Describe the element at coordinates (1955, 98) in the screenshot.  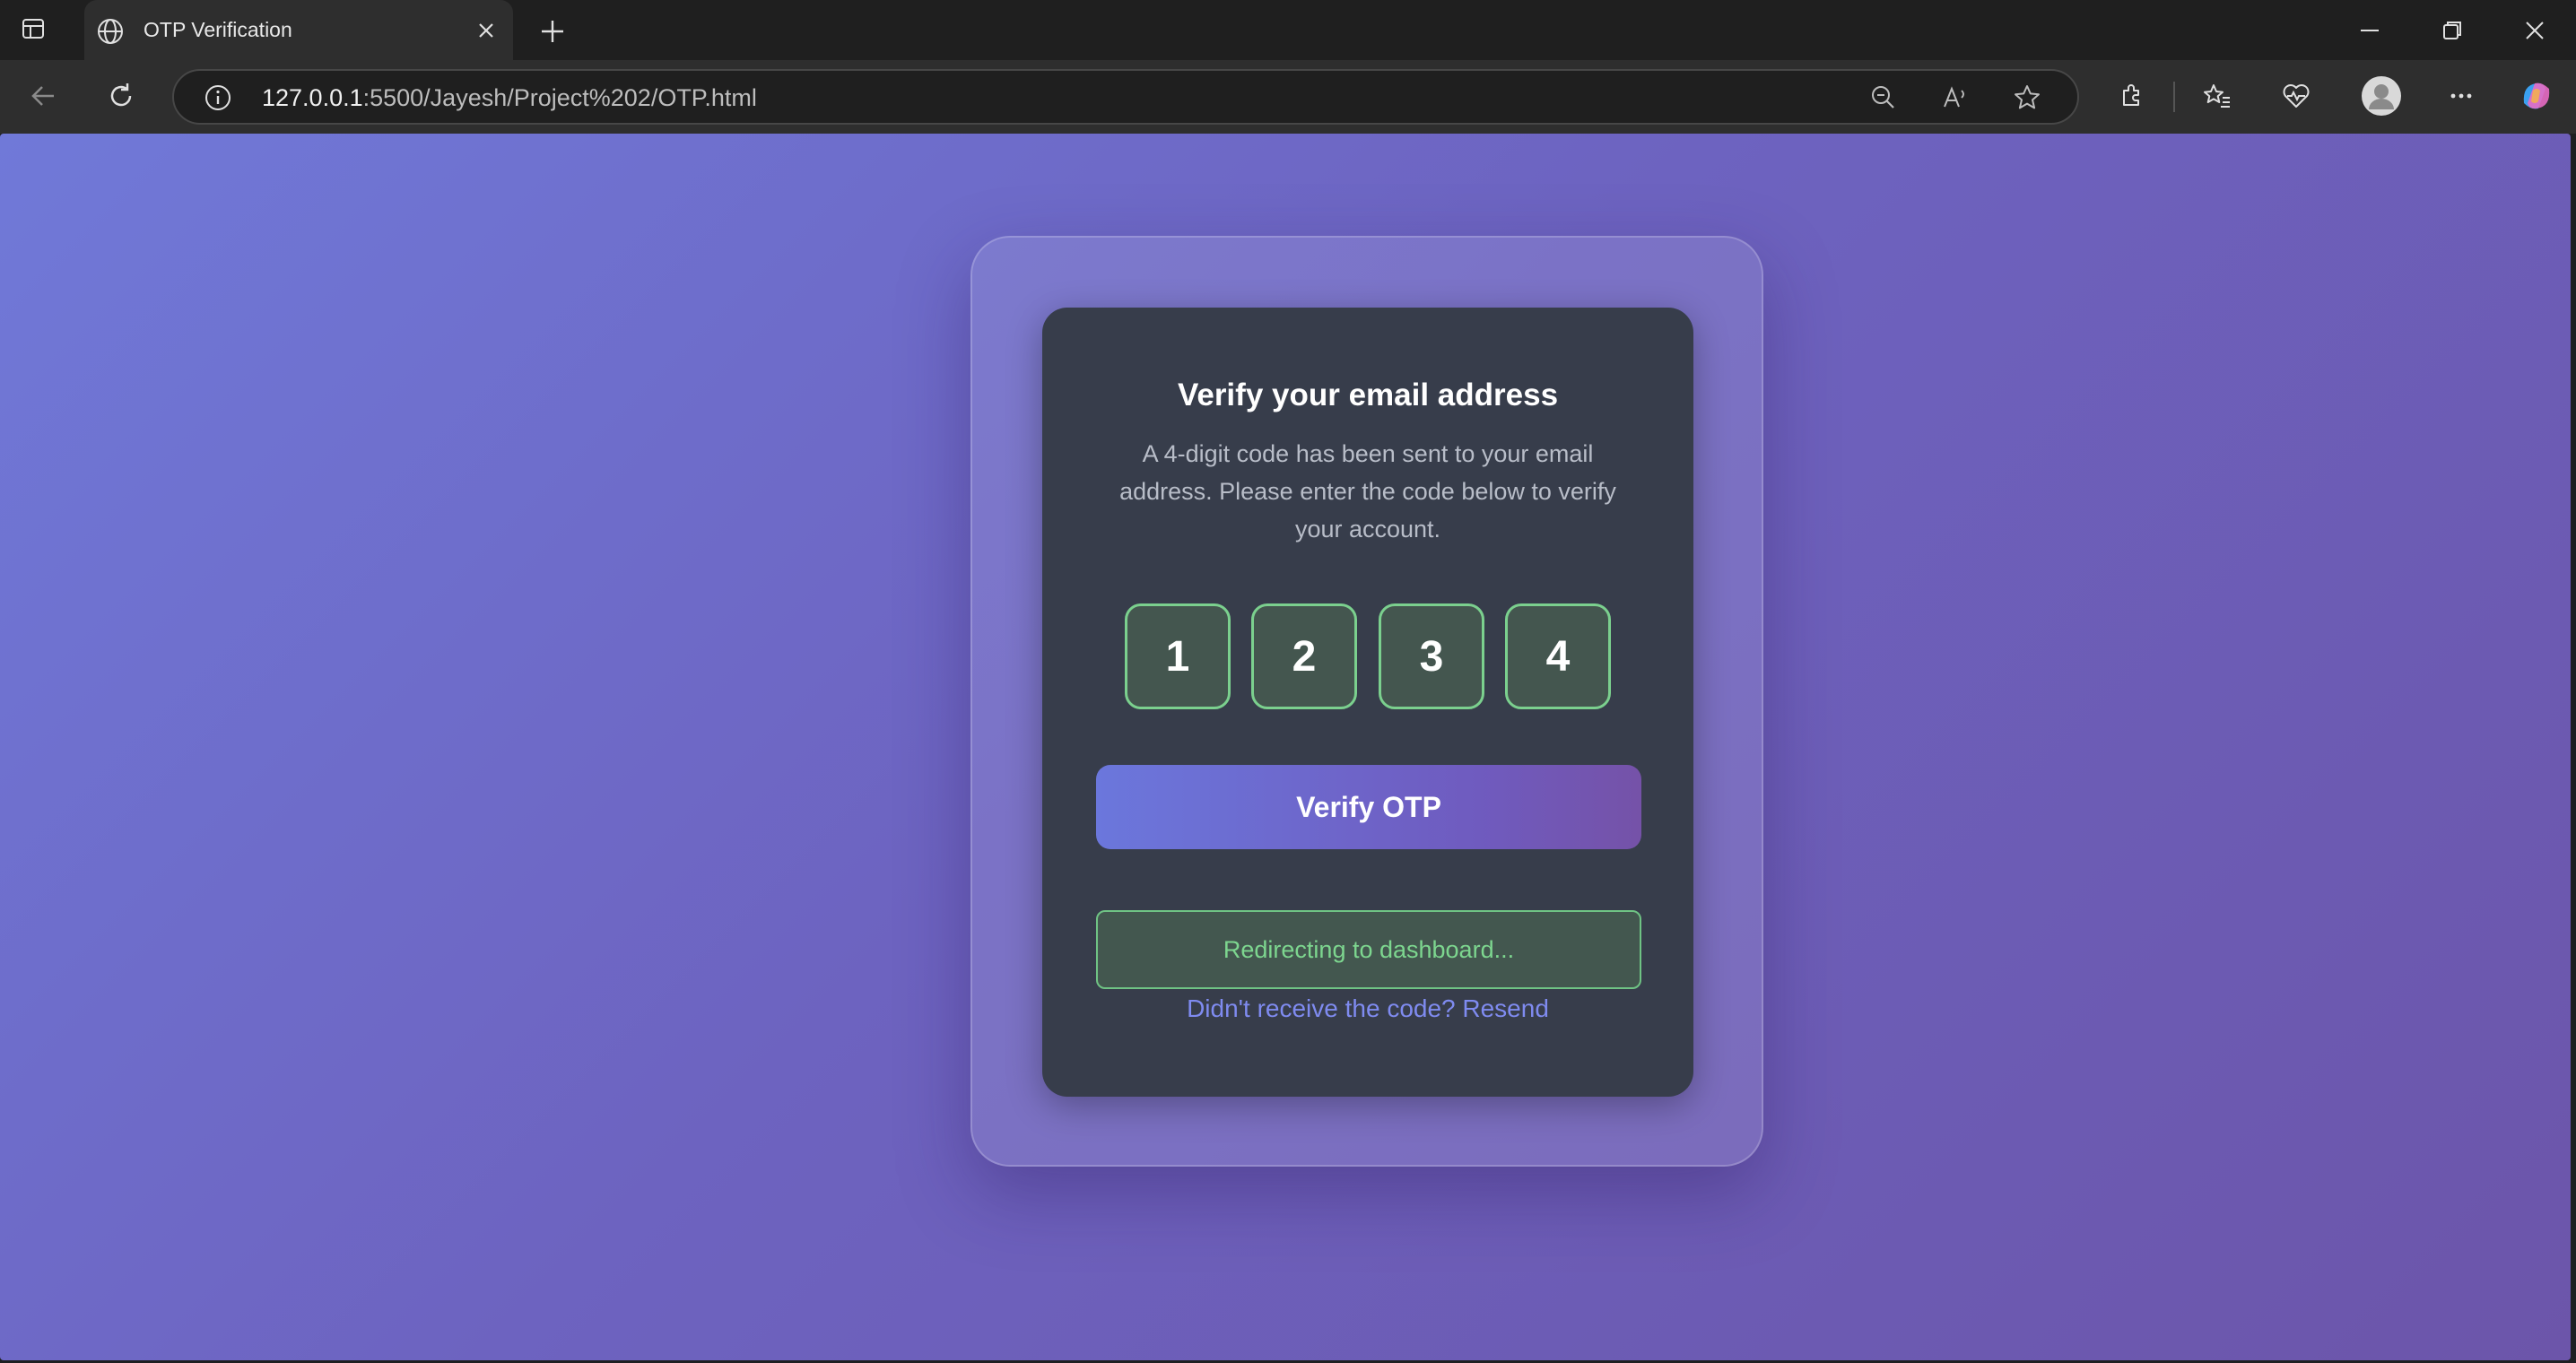
I see `read-aloud-icon` at that location.